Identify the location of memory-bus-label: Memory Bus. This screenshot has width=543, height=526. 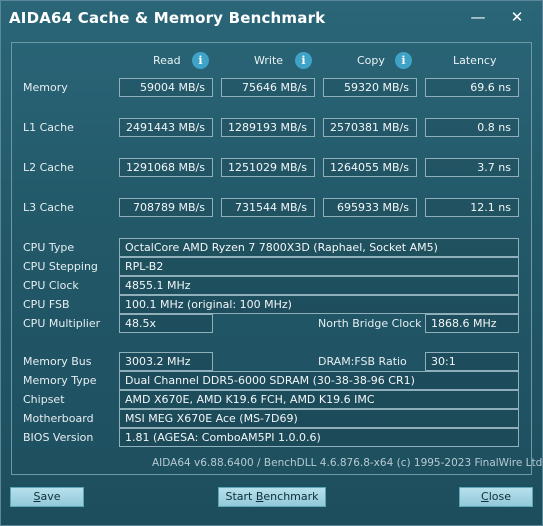
(57, 361).